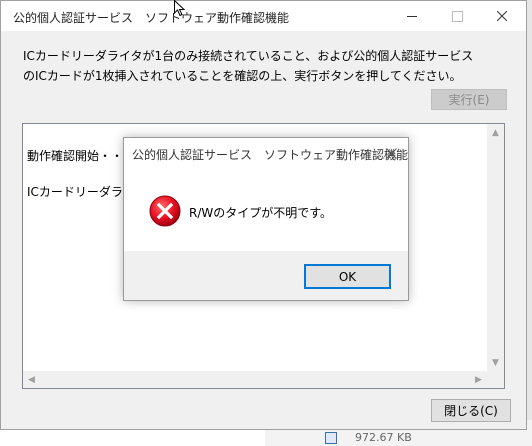 The image size is (532, 446). Describe the element at coordinates (331, 438) in the screenshot. I see `file-icon` at that location.